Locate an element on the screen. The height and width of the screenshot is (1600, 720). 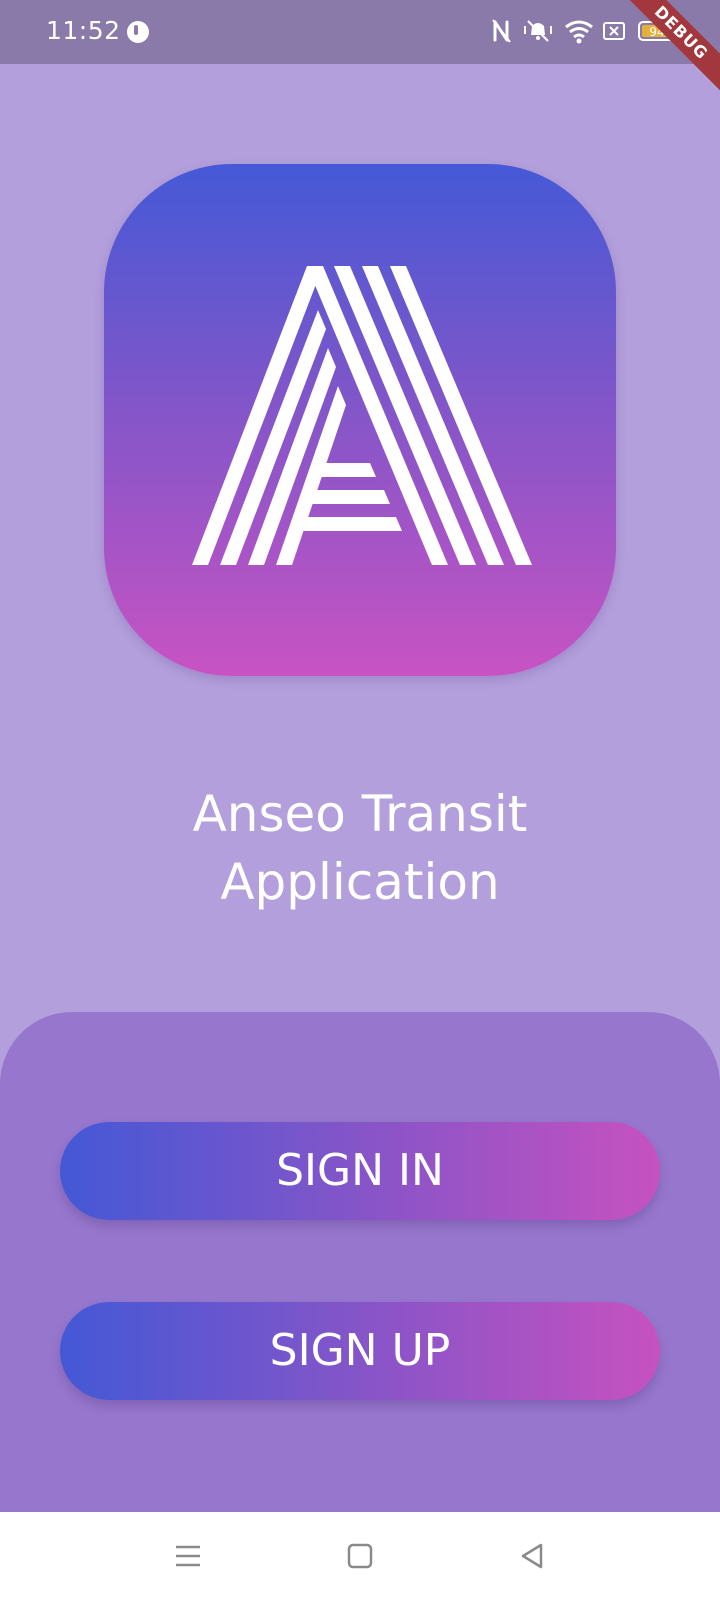
anseo-a-logo-icon is located at coordinates (362, 415).